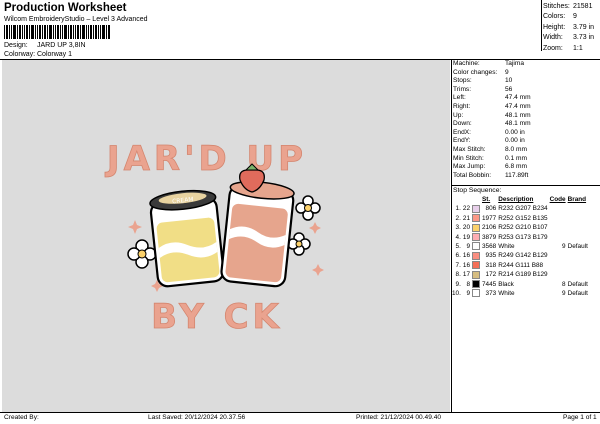  What do you see at coordinates (458, 218) in the screenshot?
I see `row-number: 2.` at bounding box center [458, 218].